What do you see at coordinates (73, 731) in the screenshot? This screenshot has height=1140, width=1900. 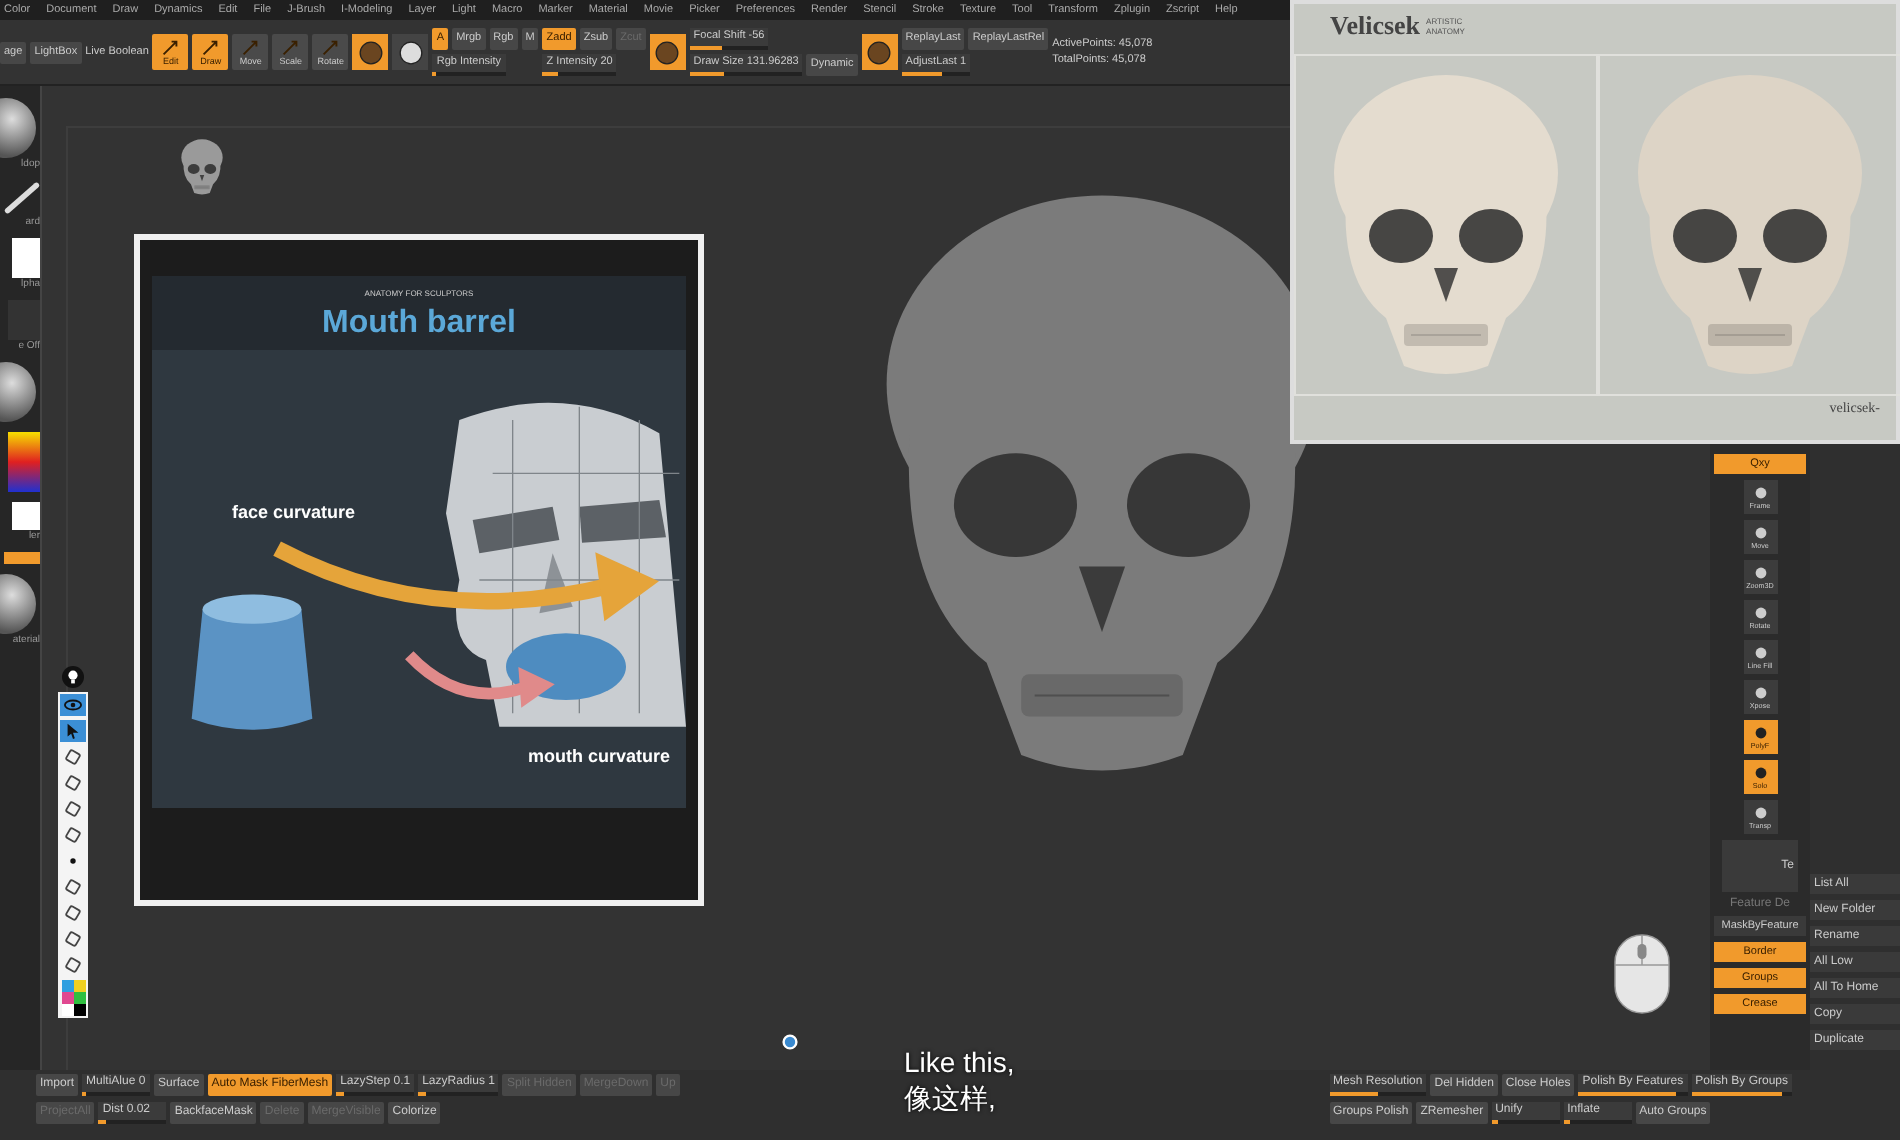 I see `cursor-icon` at bounding box center [73, 731].